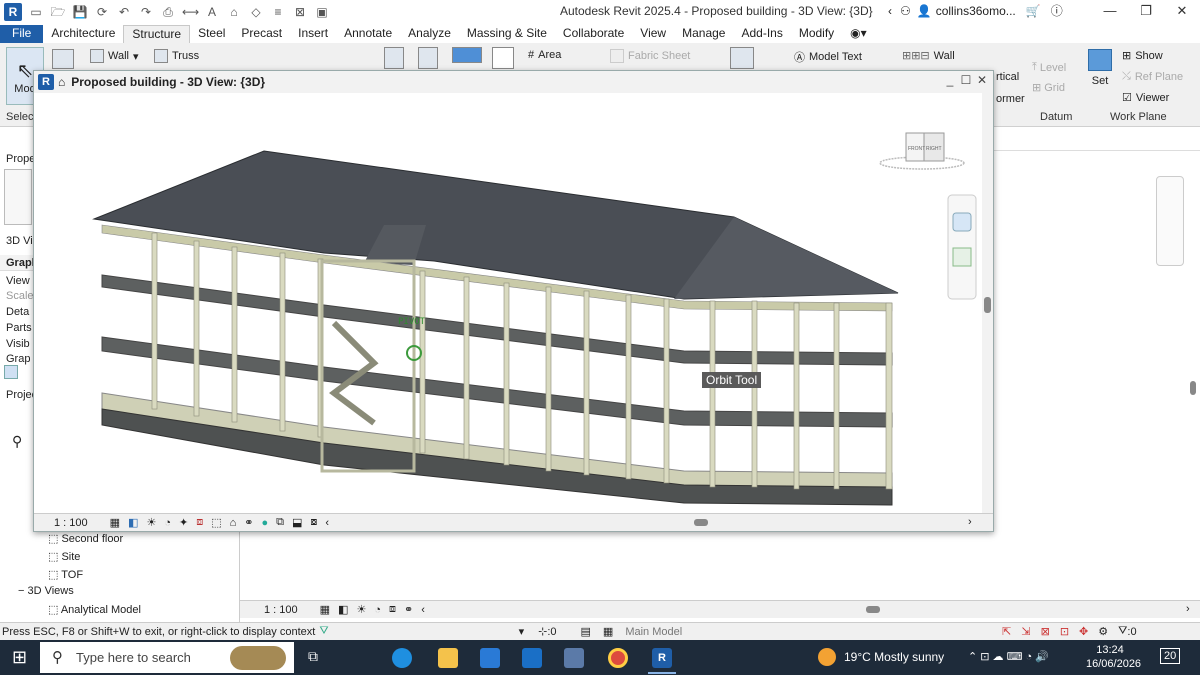 This screenshot has height=675, width=1200. I want to click on tab-add-ins: Add-Ins, so click(761, 34).